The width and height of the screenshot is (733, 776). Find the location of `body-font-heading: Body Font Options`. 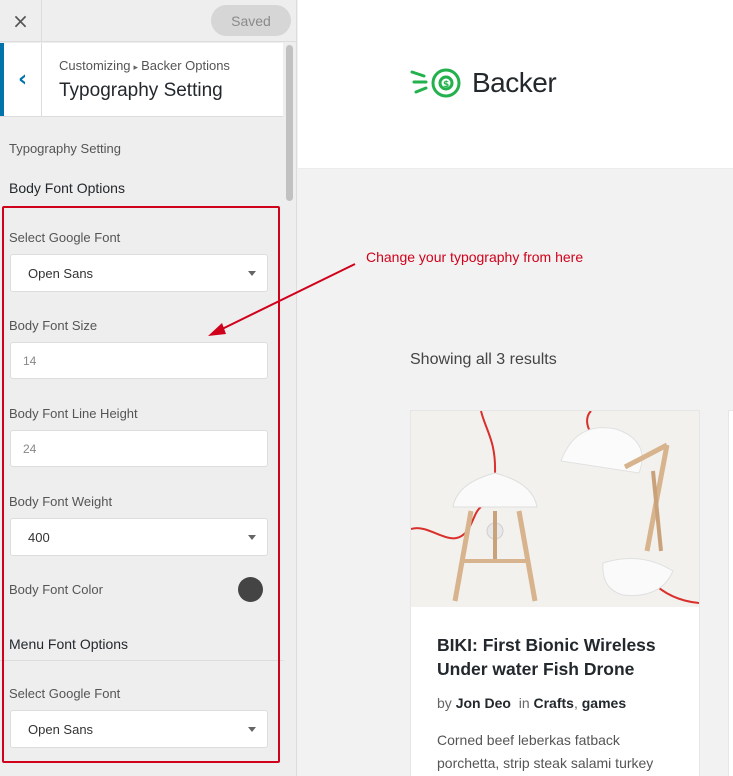

body-font-heading: Body Font Options is located at coordinates (67, 188).